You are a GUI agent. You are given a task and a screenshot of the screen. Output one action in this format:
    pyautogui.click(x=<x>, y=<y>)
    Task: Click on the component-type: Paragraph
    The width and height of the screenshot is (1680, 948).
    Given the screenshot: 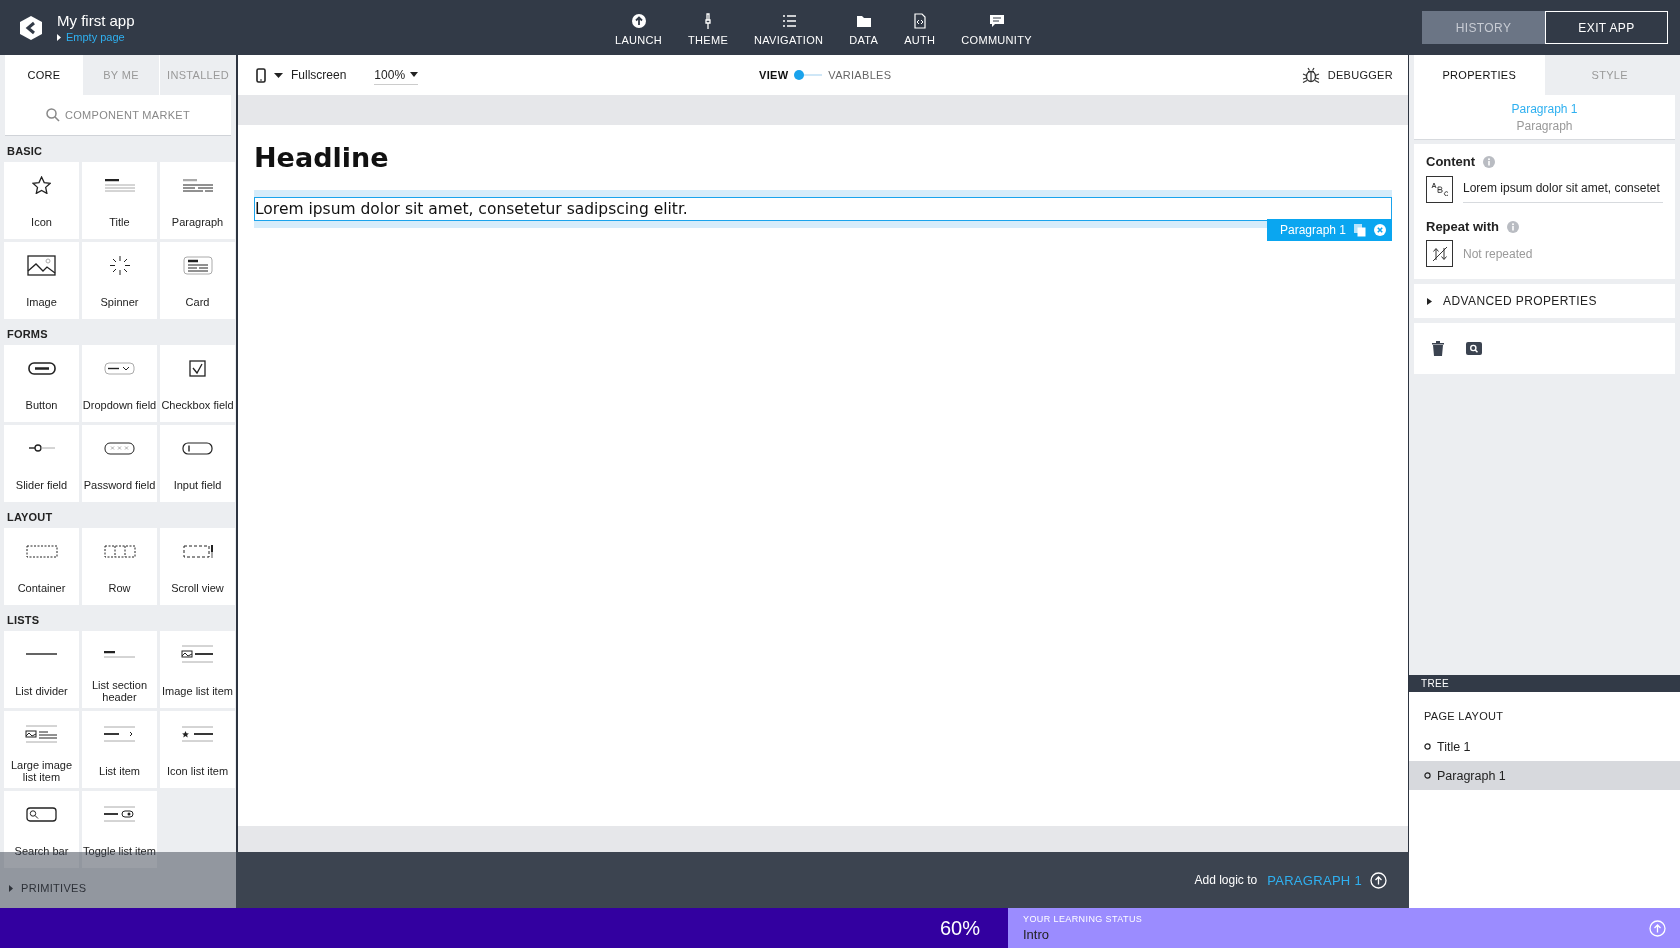 What is the action you would take?
    pyautogui.click(x=1544, y=126)
    